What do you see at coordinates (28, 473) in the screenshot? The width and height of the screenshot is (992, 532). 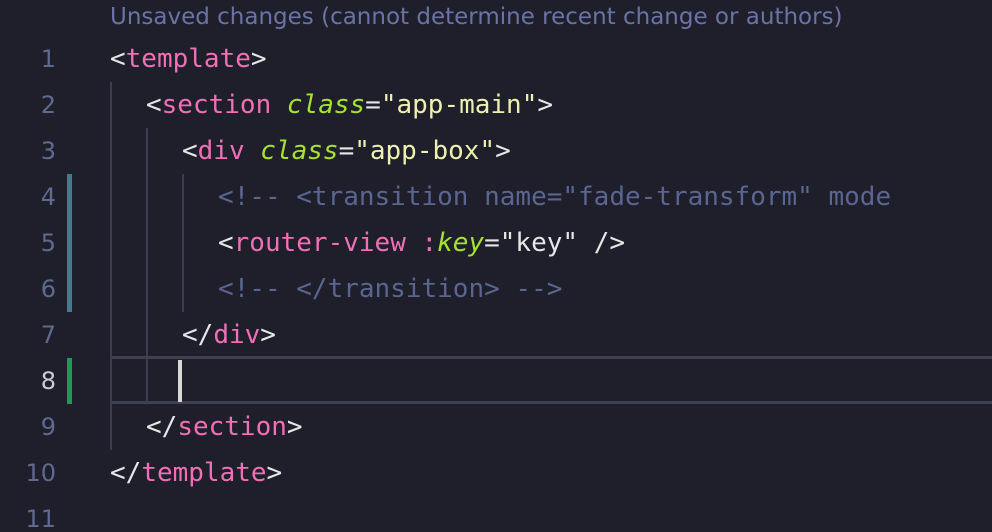 I see `line-number: 10` at bounding box center [28, 473].